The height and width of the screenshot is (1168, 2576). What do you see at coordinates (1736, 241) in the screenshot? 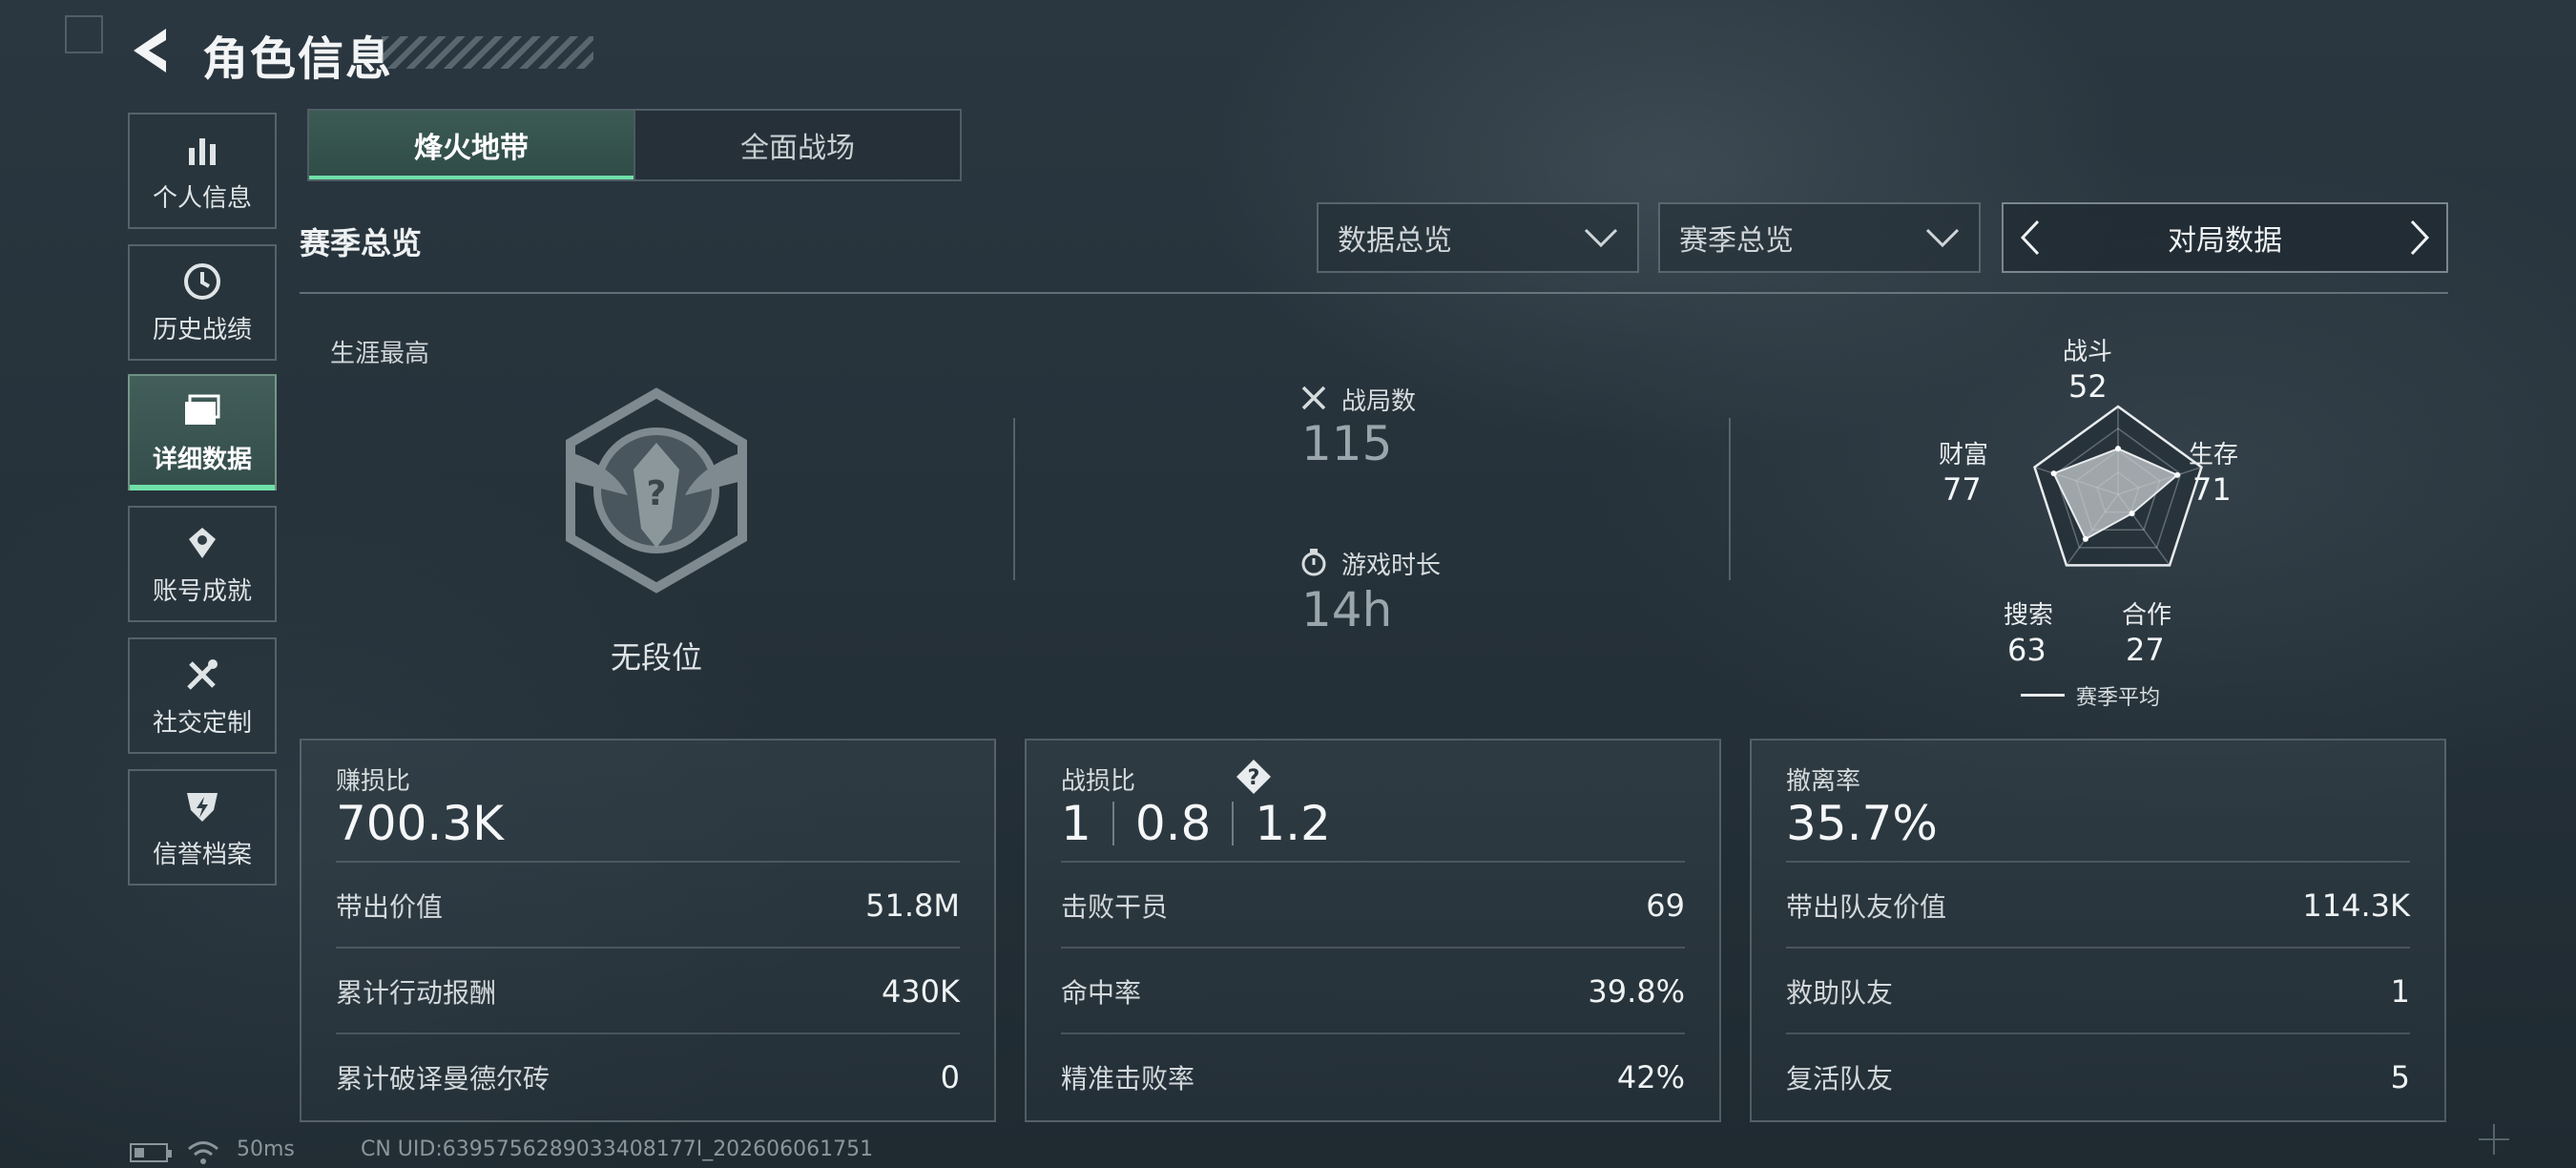
I see `select-value: 赛季总览` at bounding box center [1736, 241].